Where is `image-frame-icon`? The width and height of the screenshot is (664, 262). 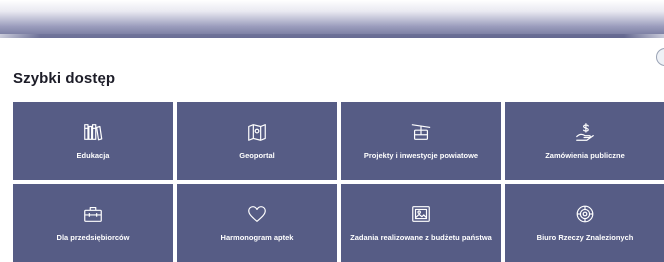 image-frame-icon is located at coordinates (421, 214).